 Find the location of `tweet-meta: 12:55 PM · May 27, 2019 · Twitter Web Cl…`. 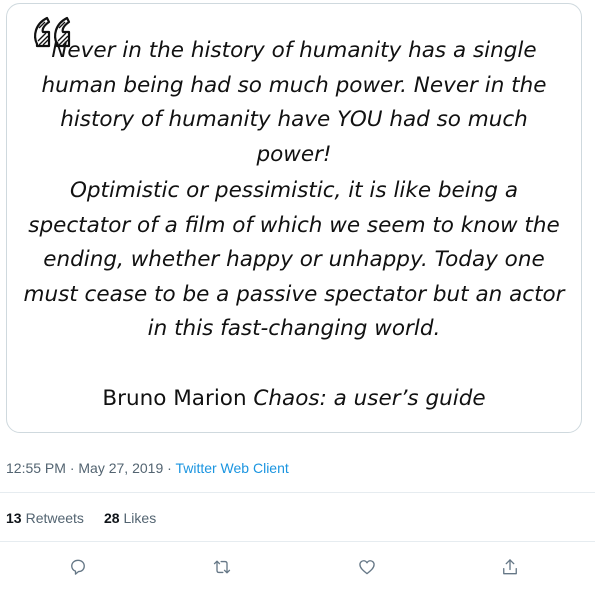

tweet-meta: 12:55 PM · May 27, 2019 · Twitter Web Cl… is located at coordinates (147, 468).